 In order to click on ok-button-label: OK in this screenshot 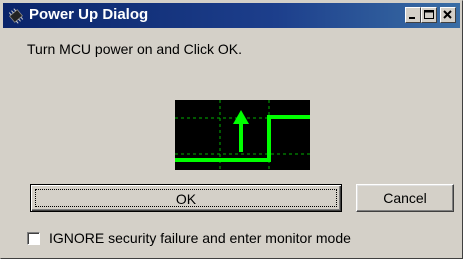, I will do `click(186, 198)`.